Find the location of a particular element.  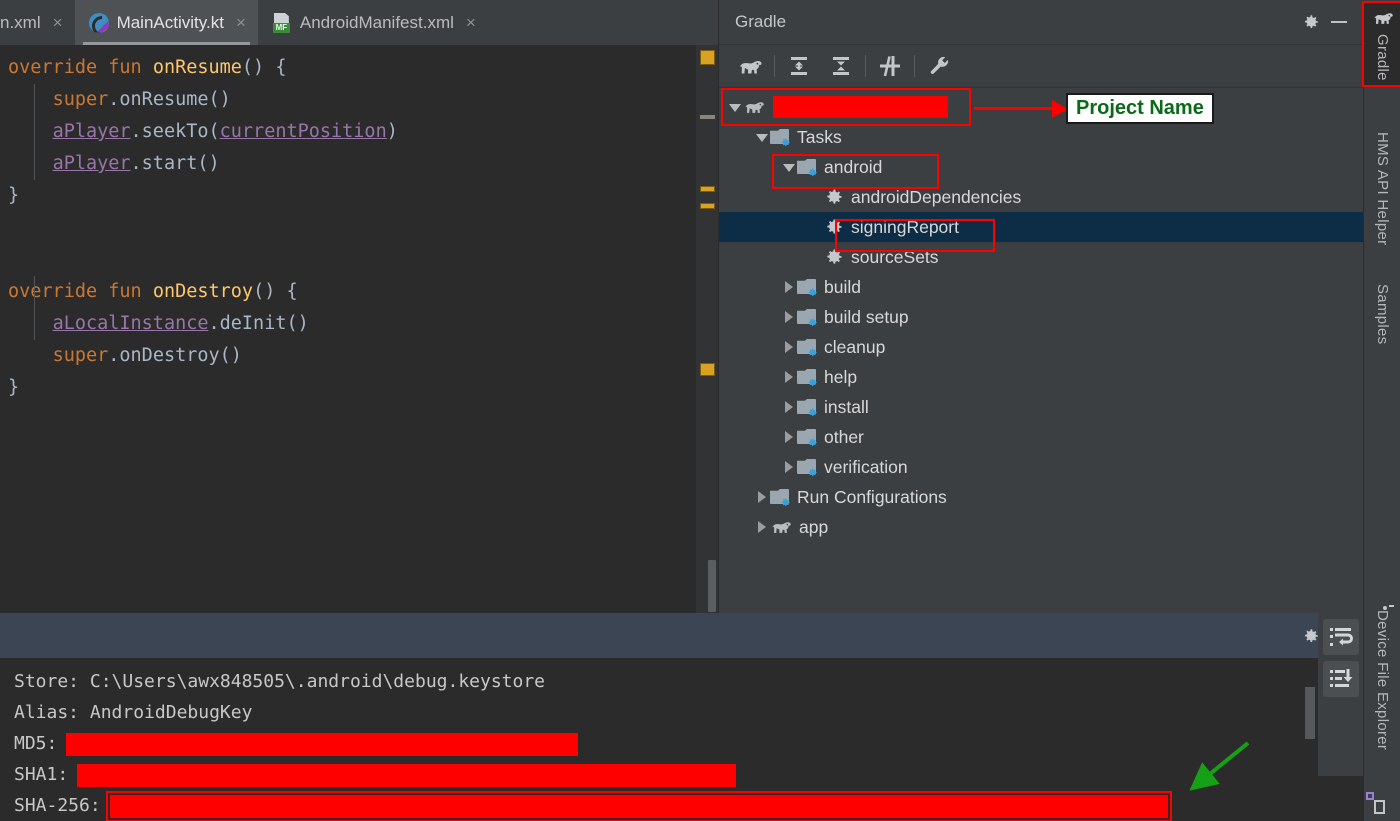

right-tab-label: Samples is located at coordinates (1382, 314).